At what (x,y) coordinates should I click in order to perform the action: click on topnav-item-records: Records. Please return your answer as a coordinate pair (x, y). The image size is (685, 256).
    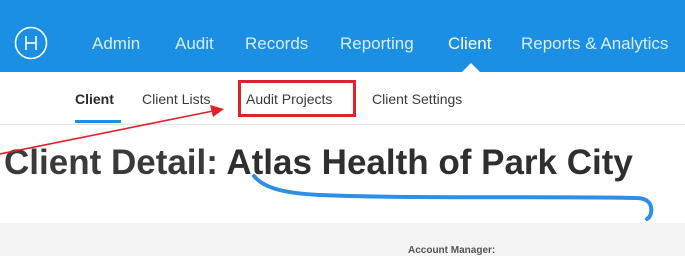
    Looking at the image, I should click on (276, 44).